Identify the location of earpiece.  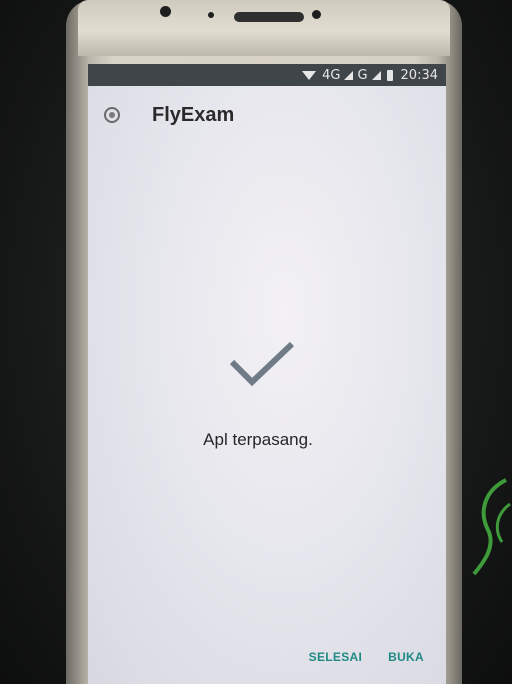
(269, 17).